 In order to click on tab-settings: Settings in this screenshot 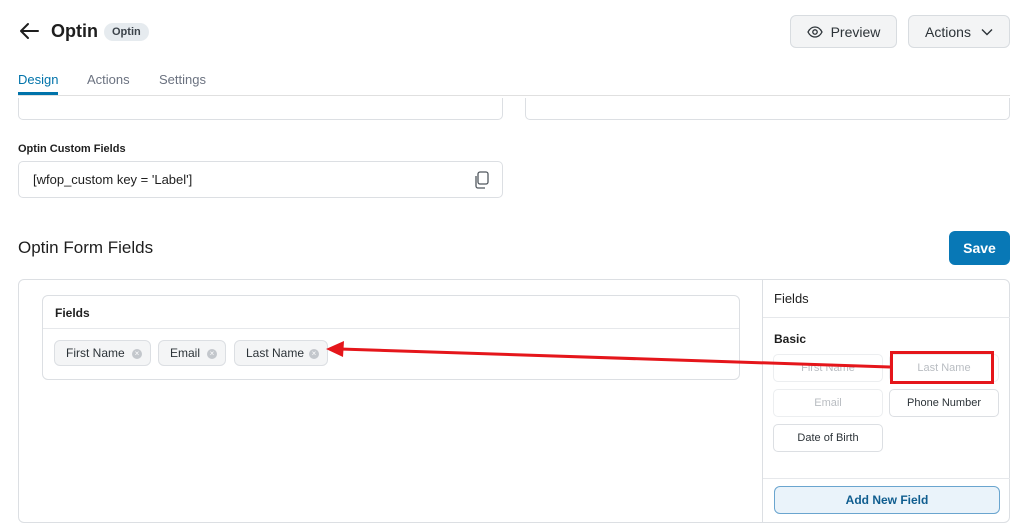, I will do `click(182, 79)`.